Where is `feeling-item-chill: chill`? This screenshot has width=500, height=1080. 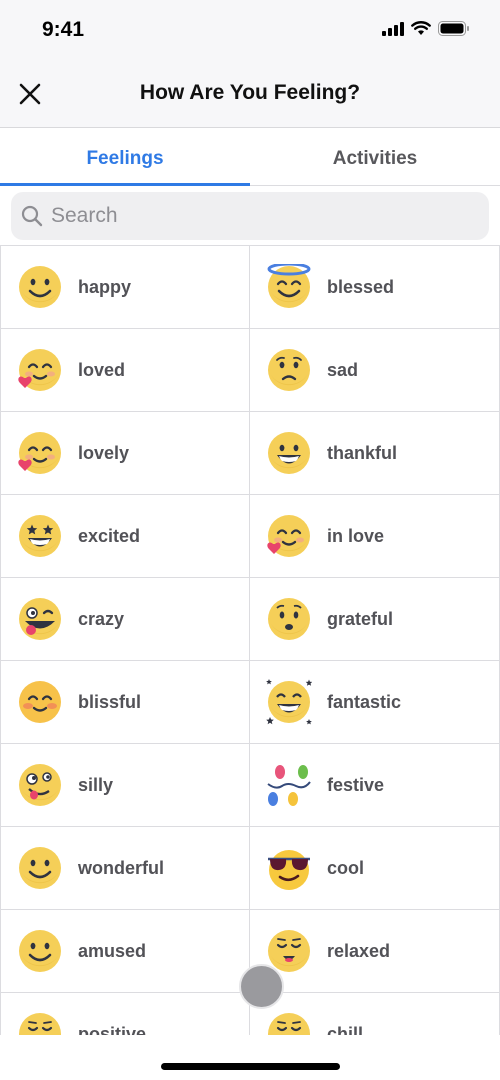
feeling-item-chill: chill is located at coordinates (375, 1014).